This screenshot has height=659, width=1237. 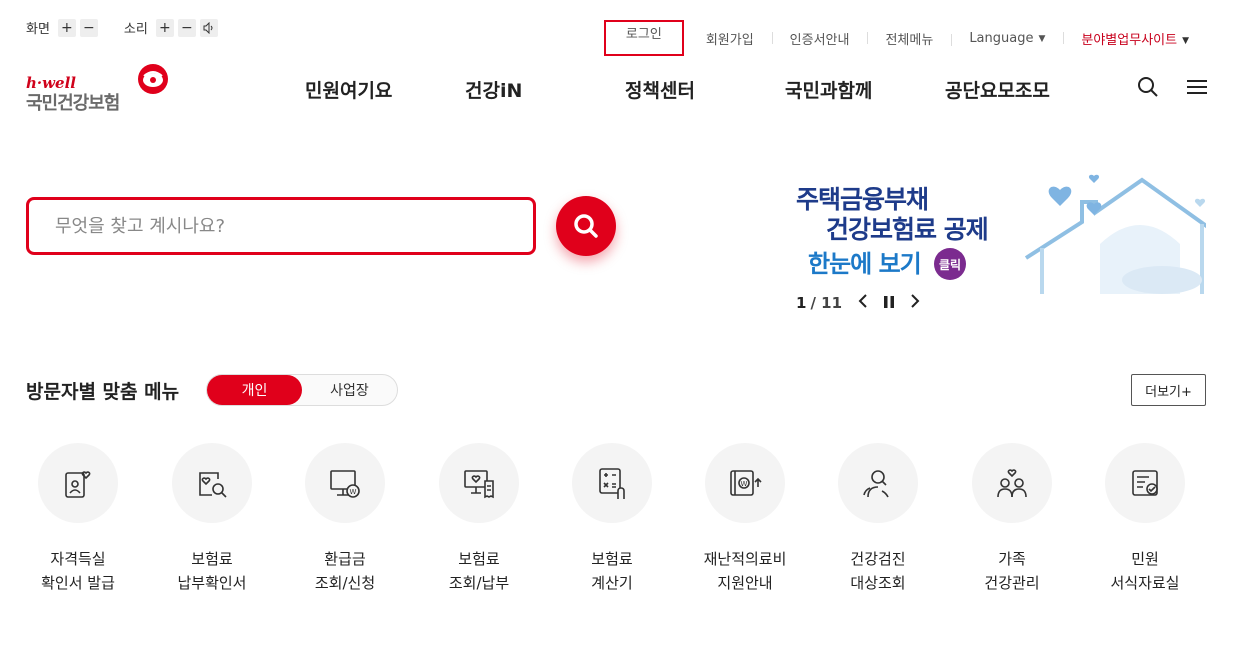 I want to click on wallet-won-icon: W, so click(x=746, y=483).